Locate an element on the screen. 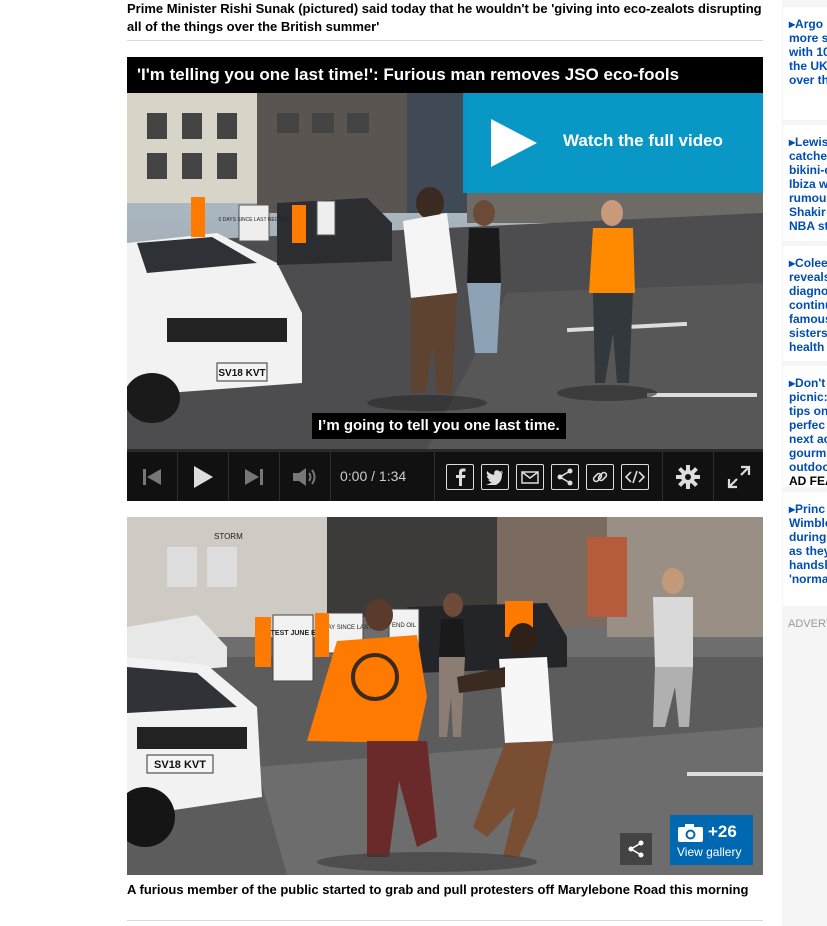 The width and height of the screenshot is (827, 926). email-share-button is located at coordinates (530, 477).